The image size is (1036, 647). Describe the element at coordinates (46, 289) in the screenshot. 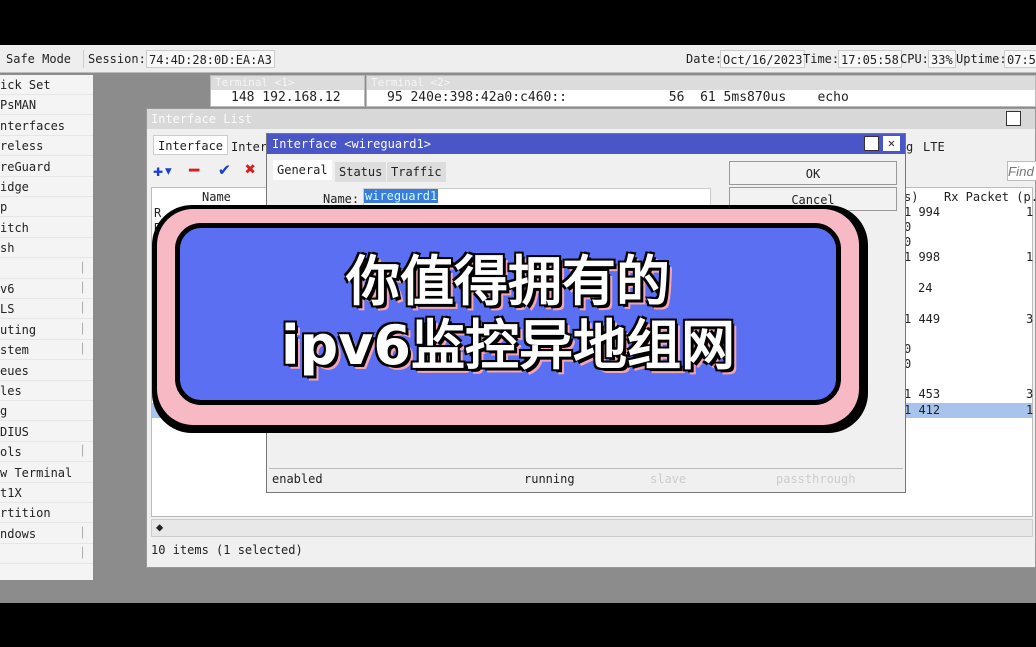

I see `sidebar-item: v6 ▕` at that location.